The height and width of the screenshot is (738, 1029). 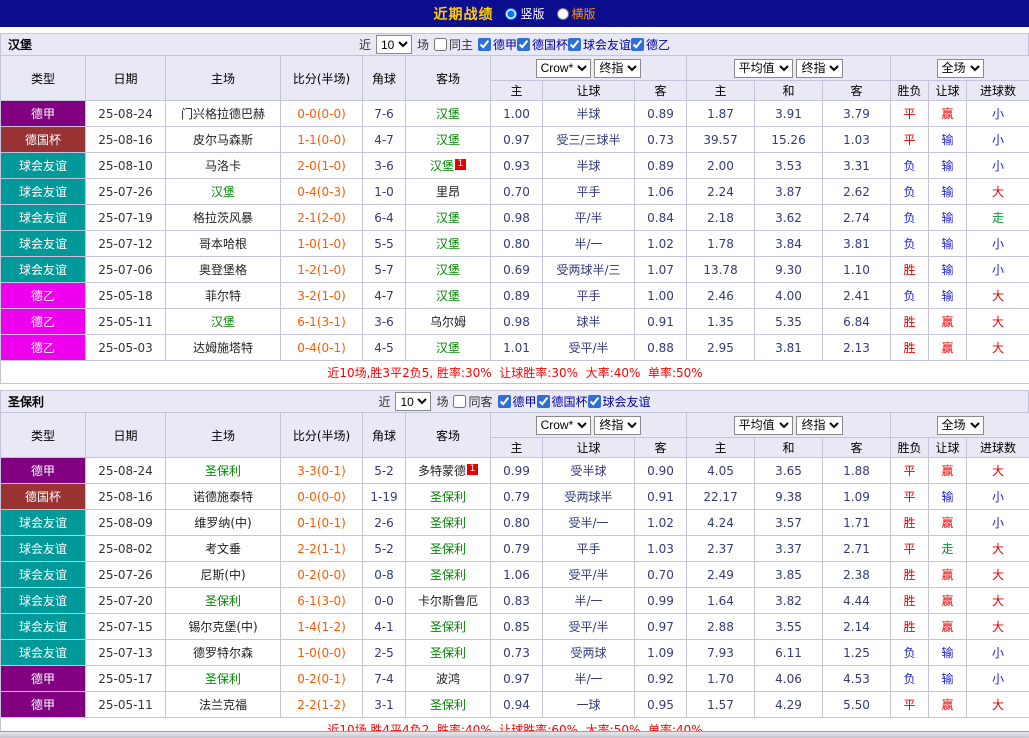 What do you see at coordinates (514, 734) in the screenshot?
I see `horizontal-scrollbar` at bounding box center [514, 734].